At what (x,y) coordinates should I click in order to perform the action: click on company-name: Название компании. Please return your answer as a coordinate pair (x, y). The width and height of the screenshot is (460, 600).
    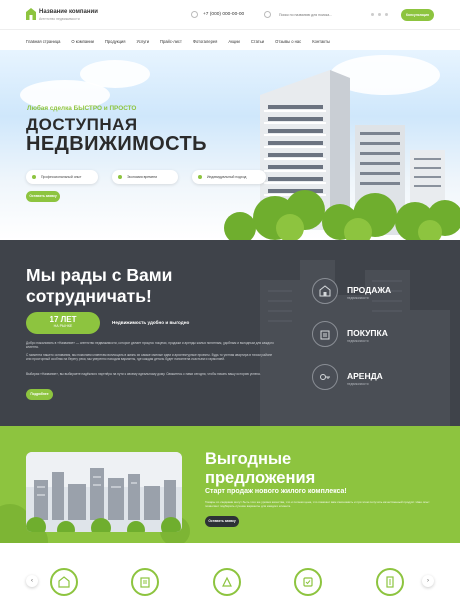
    Looking at the image, I should click on (68, 12).